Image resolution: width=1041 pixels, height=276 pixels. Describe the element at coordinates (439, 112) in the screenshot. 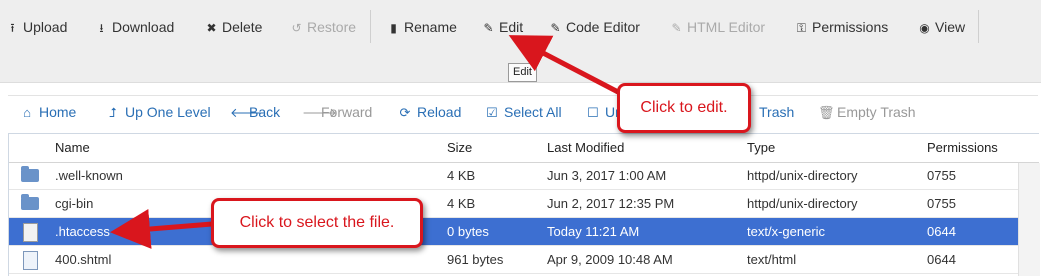

I see `reload-label: Reload` at that location.